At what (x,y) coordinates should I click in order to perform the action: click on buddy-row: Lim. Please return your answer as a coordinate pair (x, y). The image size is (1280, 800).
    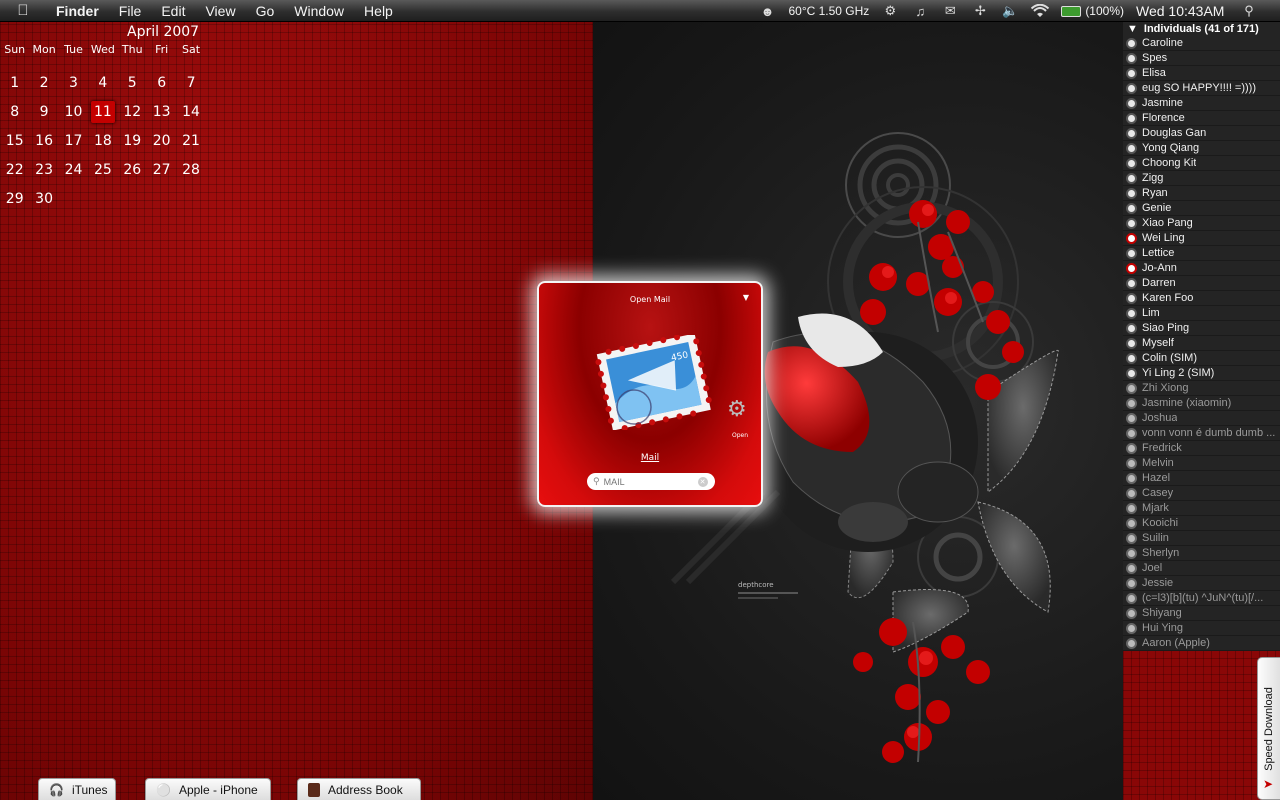
    Looking at the image, I should click on (1201, 313).